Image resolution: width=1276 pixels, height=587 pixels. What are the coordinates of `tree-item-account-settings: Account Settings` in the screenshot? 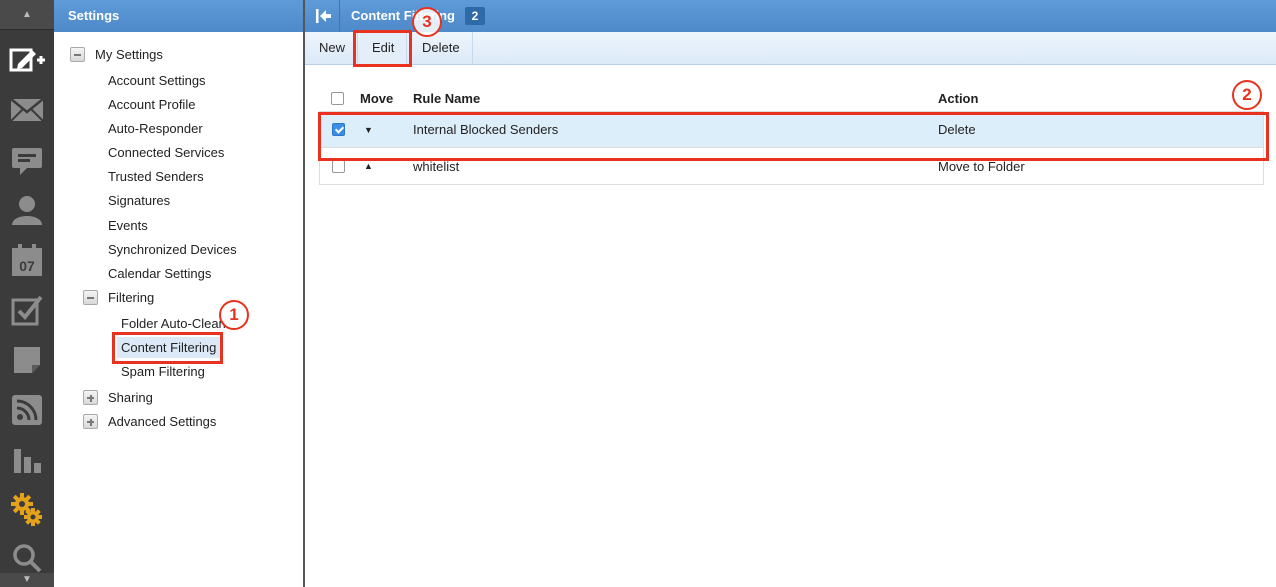 It's located at (157, 80).